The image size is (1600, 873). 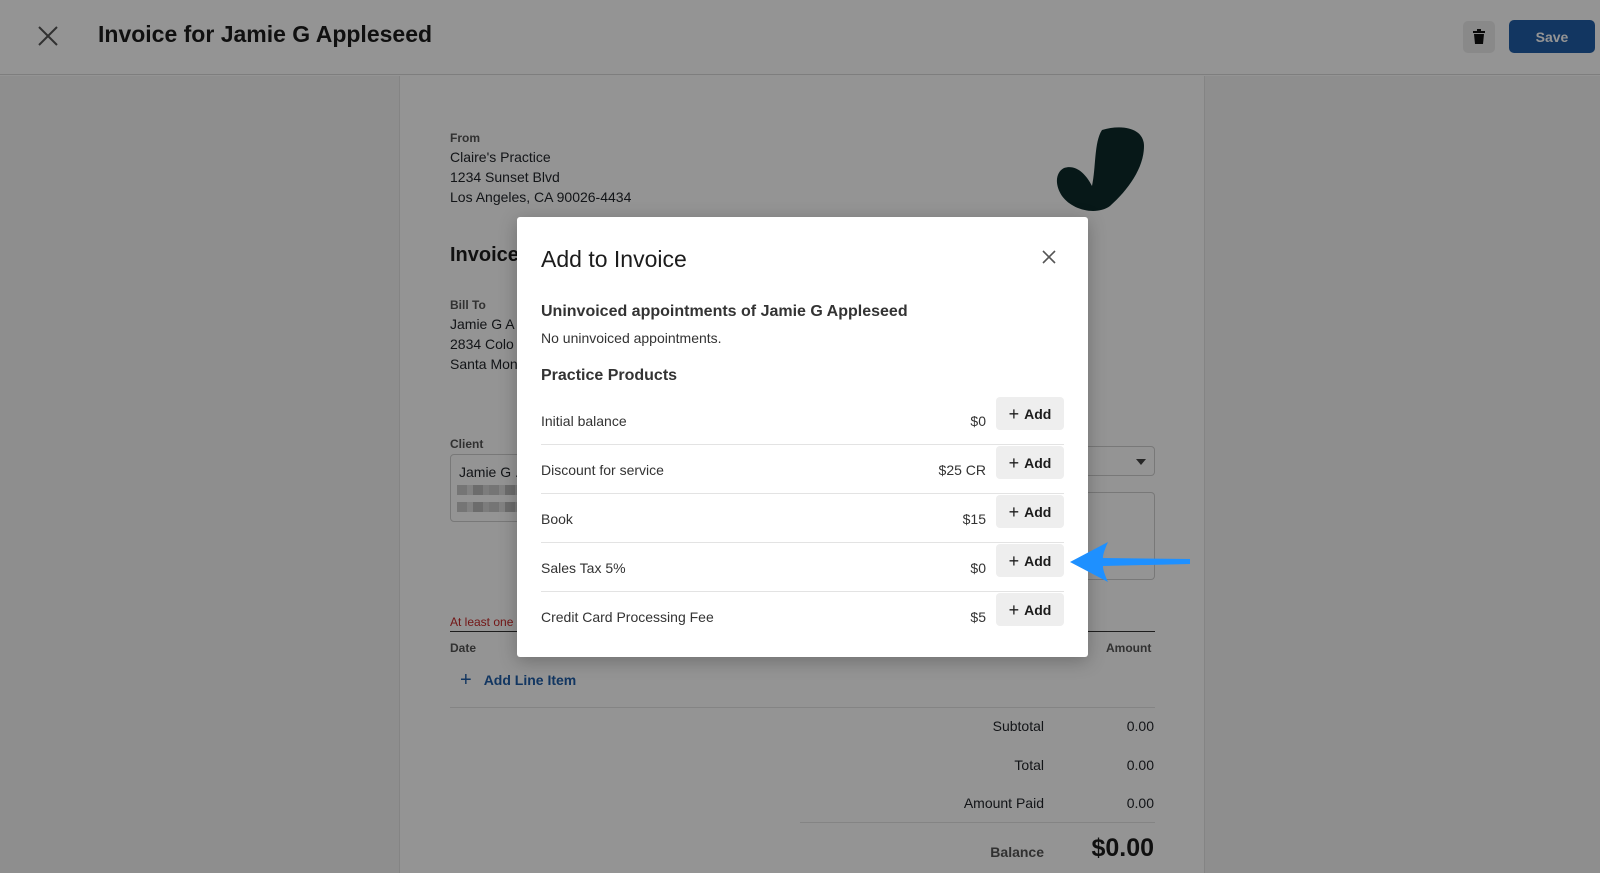 I want to click on close-icon, so click(x=1049, y=257).